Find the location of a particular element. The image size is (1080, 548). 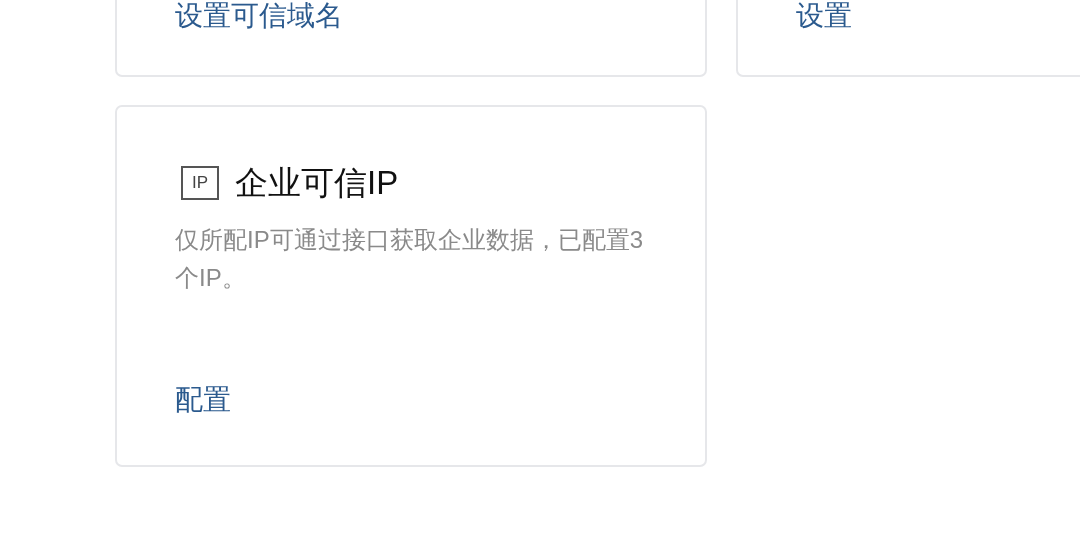

configure-link: 配置 is located at coordinates (203, 400).